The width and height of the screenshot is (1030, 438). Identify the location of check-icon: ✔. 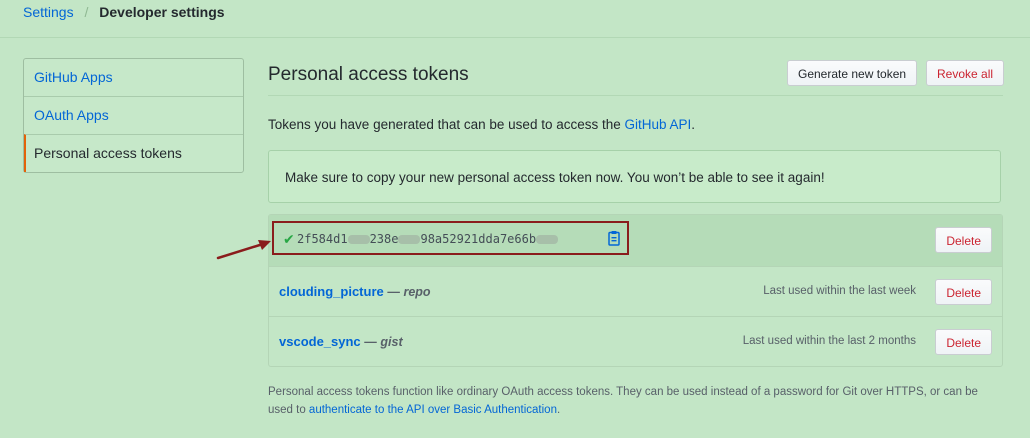
(289, 239).